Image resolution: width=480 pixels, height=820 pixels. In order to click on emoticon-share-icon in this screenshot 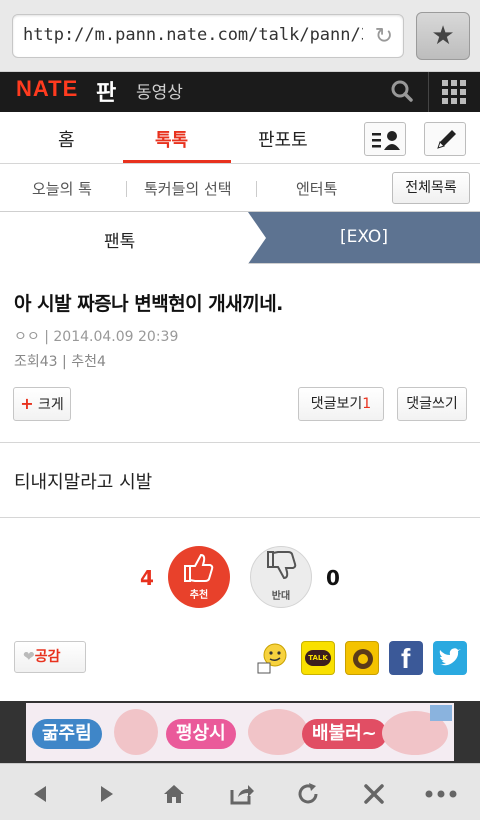, I will do `click(273, 658)`.